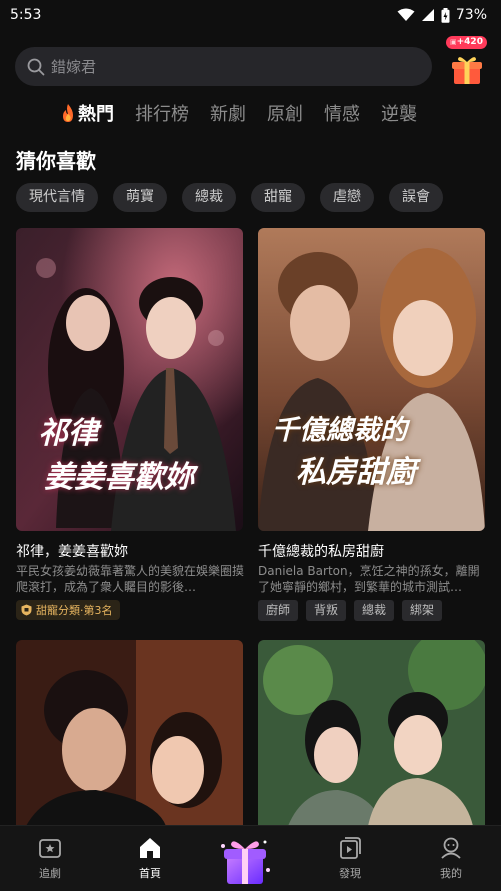  Describe the element at coordinates (26, 610) in the screenshot. I see `rank-shield-icon` at that location.